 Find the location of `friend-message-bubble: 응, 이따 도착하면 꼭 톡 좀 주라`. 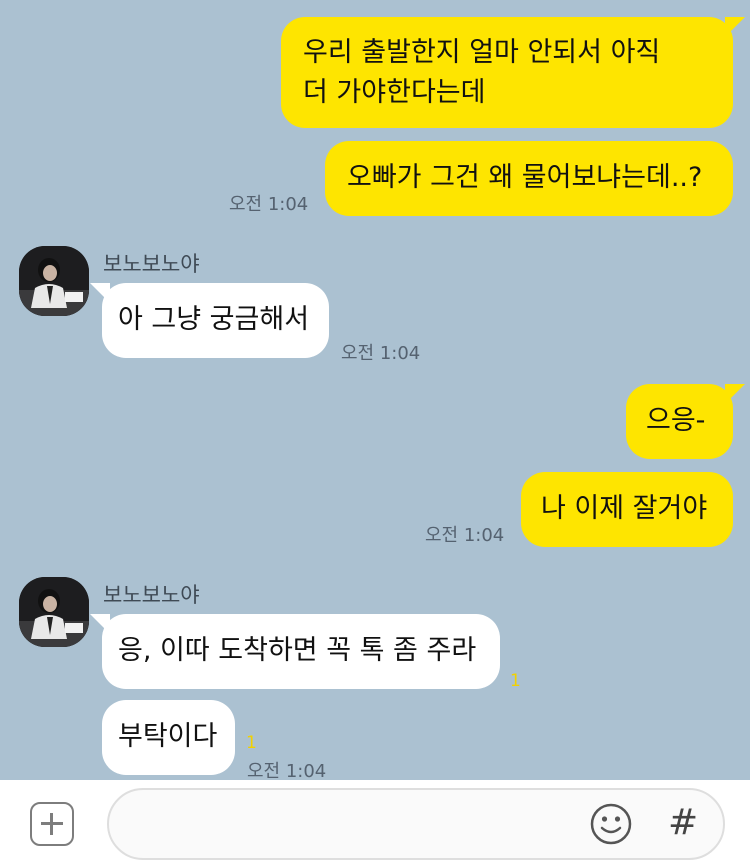

friend-message-bubble: 응, 이따 도착하면 꼭 톡 좀 주라 is located at coordinates (295, 651).